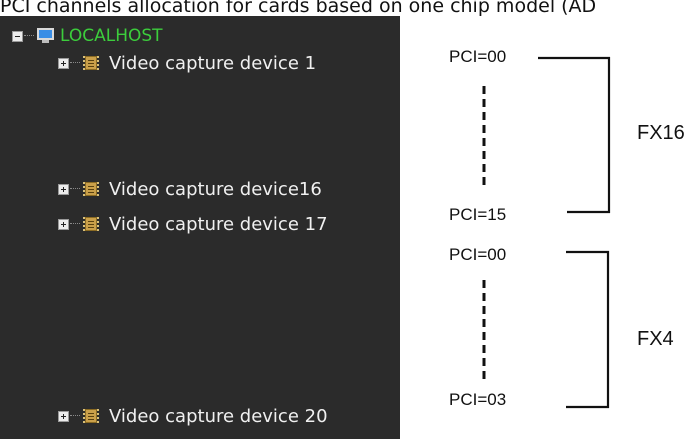 This screenshot has height=439, width=697. Describe the element at coordinates (588, 329) in the screenshot. I see `fx4-bracket` at that location.